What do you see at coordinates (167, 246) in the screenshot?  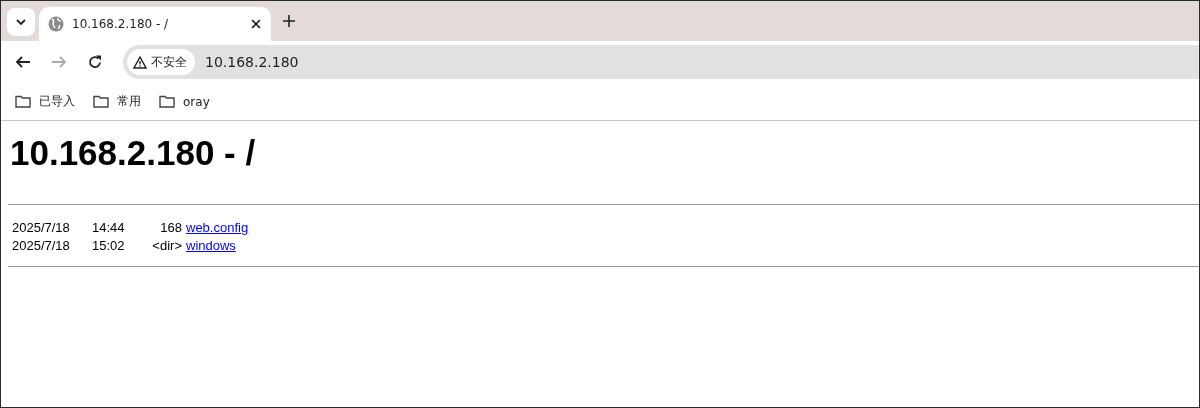 I see `entry-size: <dir>` at bounding box center [167, 246].